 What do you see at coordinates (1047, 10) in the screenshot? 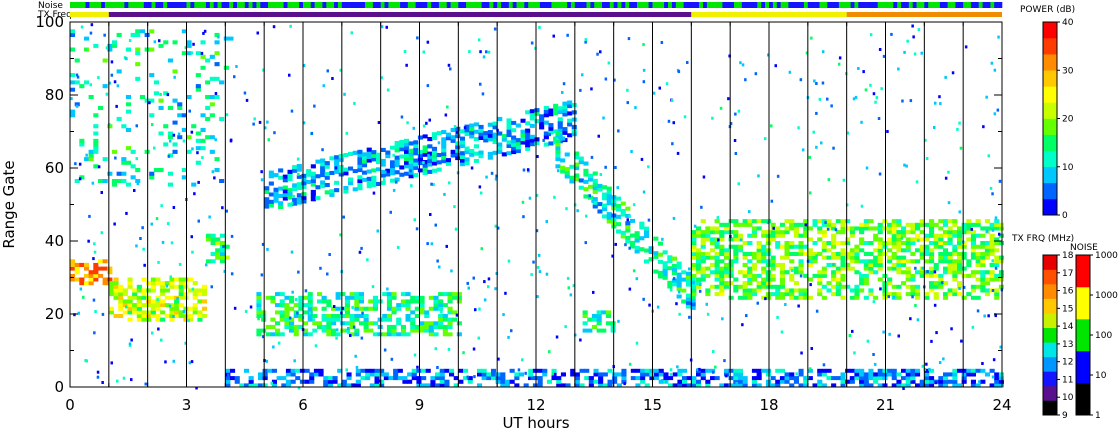
I see `power-colorbar-title: POWER (dB)` at bounding box center [1047, 10].